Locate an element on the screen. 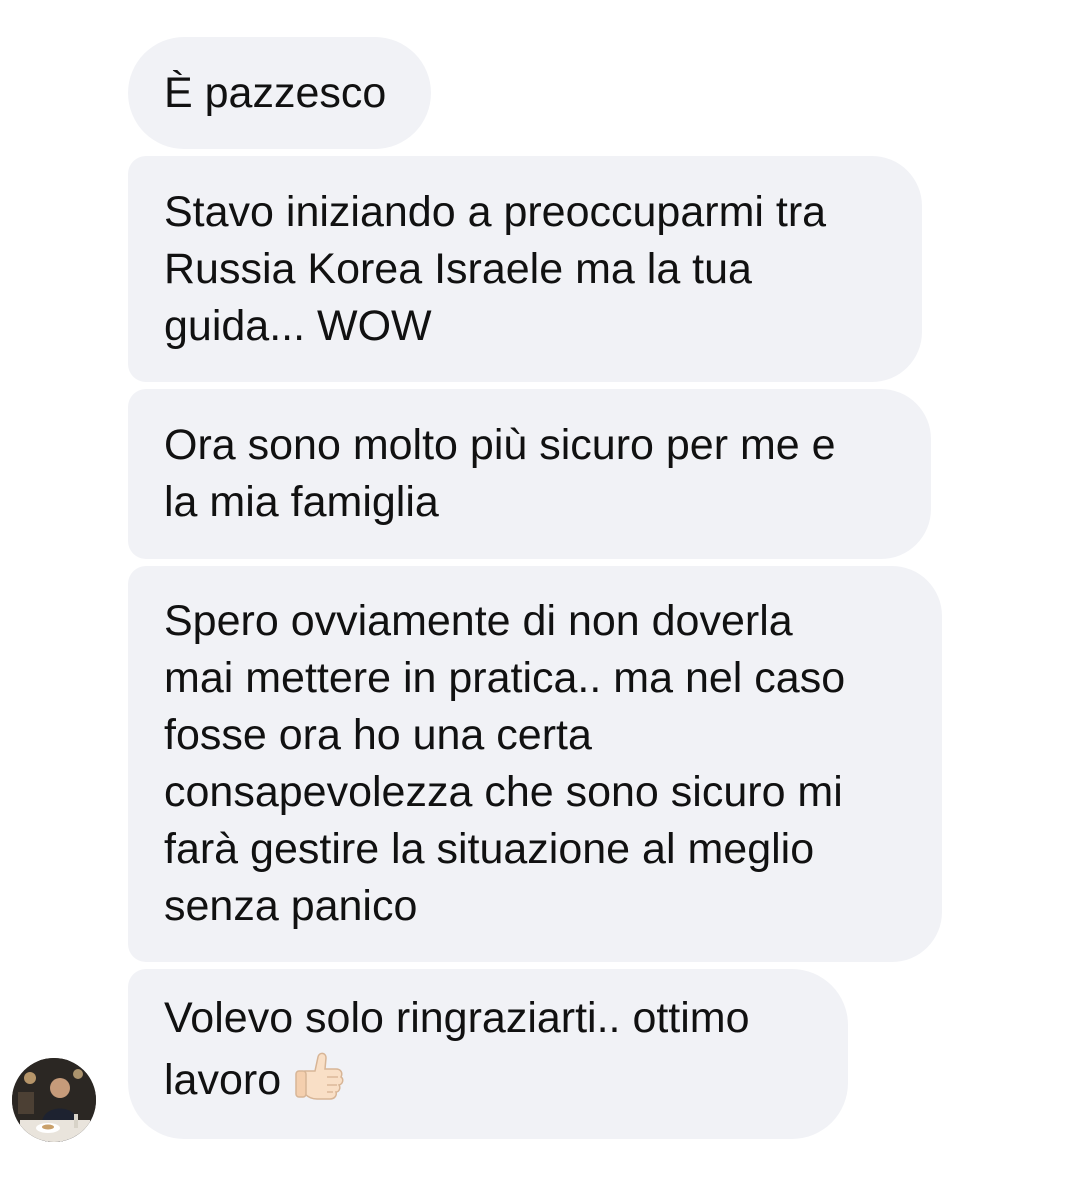 The width and height of the screenshot is (1080, 1180). avatar is located at coordinates (54, 1100).